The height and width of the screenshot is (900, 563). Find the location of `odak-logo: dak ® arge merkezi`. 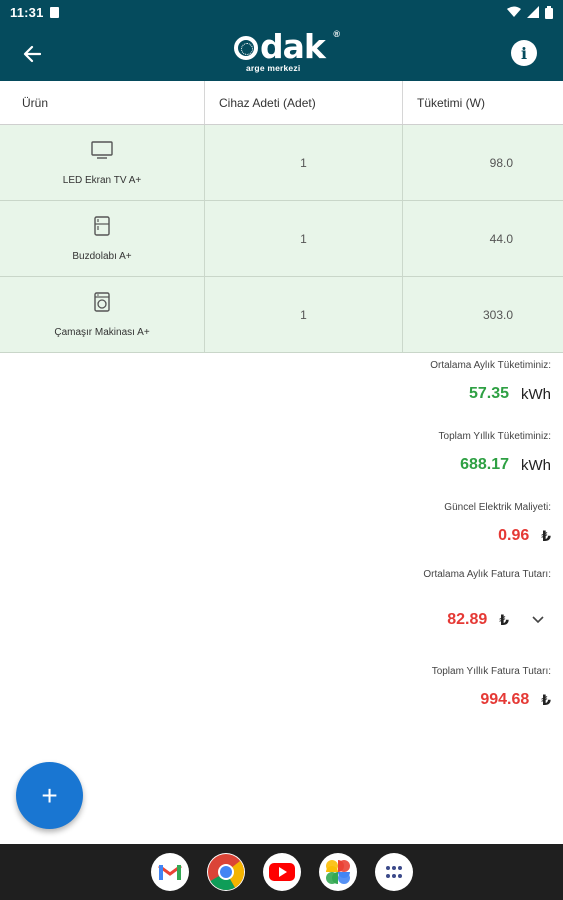

odak-logo: dak ® arge merkezi is located at coordinates (287, 52).